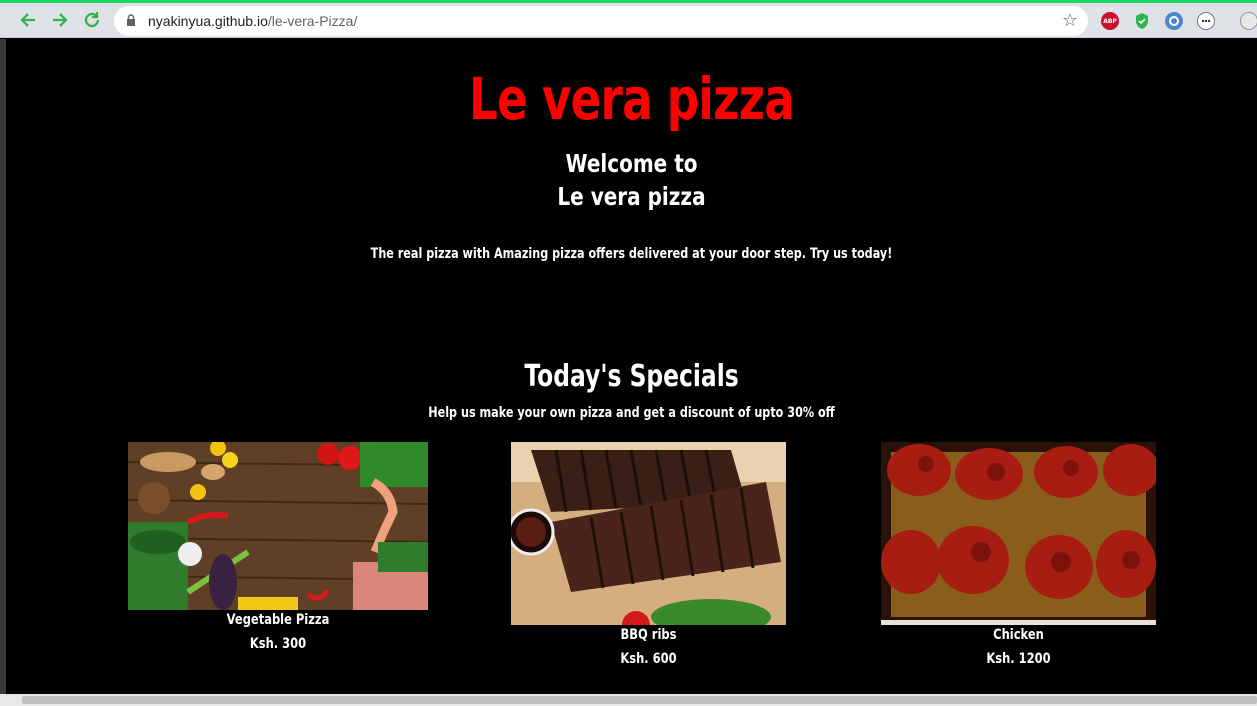 Image resolution: width=1257 pixels, height=706 pixels. I want to click on scrollbar-thumb, so click(639, 700).